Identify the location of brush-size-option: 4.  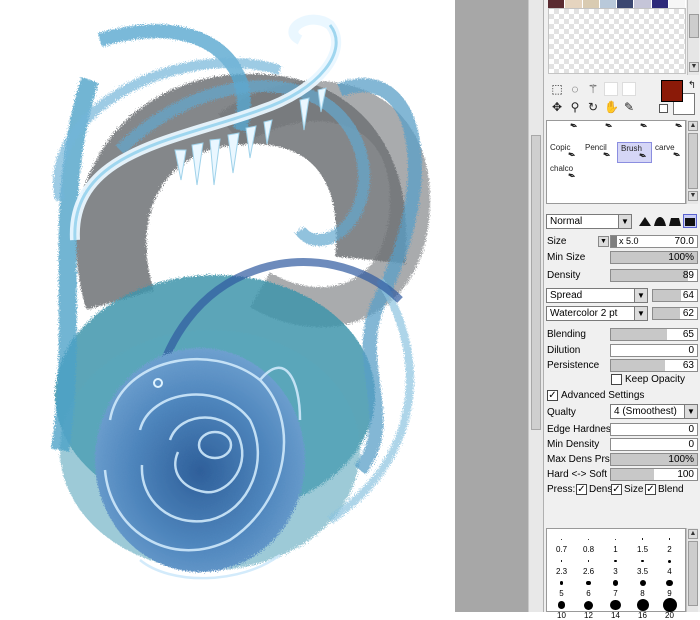
(669, 565).